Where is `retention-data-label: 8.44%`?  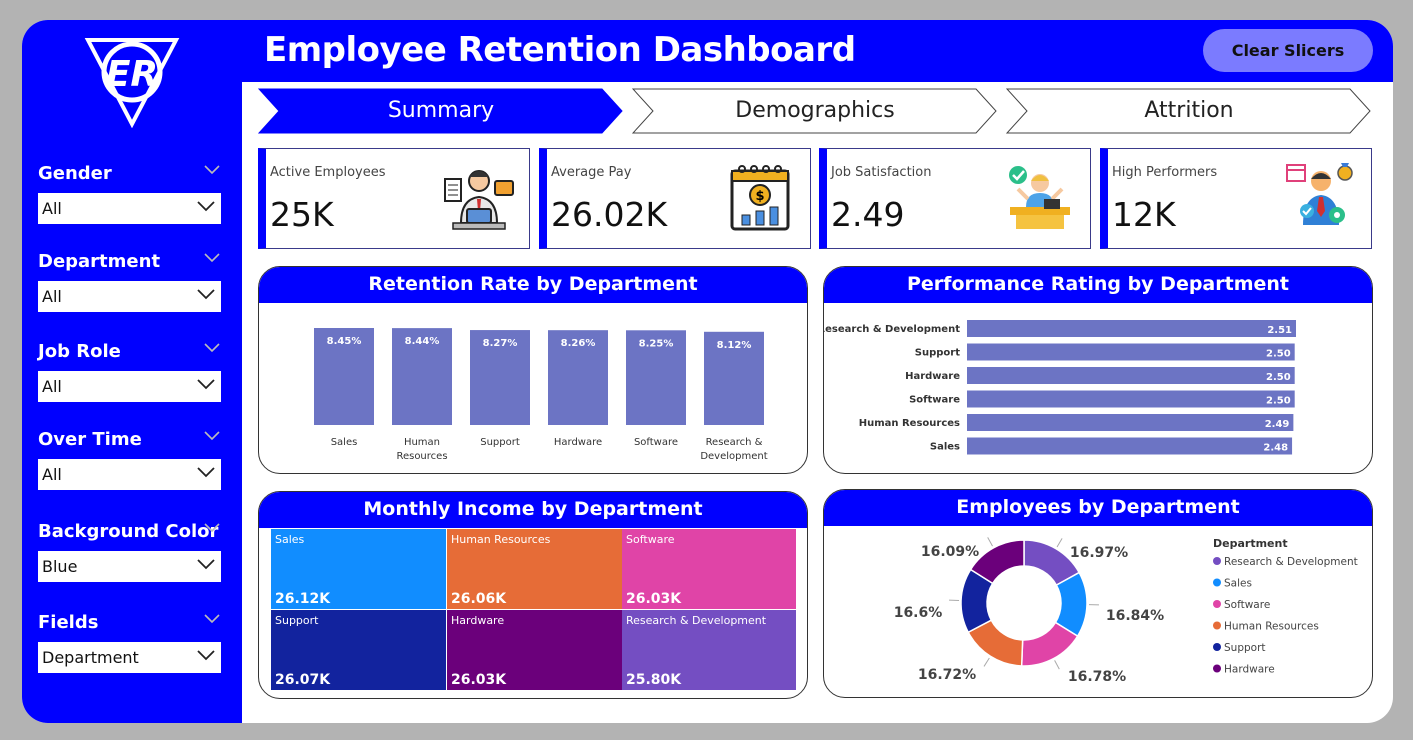 retention-data-label: 8.44% is located at coordinates (422, 341).